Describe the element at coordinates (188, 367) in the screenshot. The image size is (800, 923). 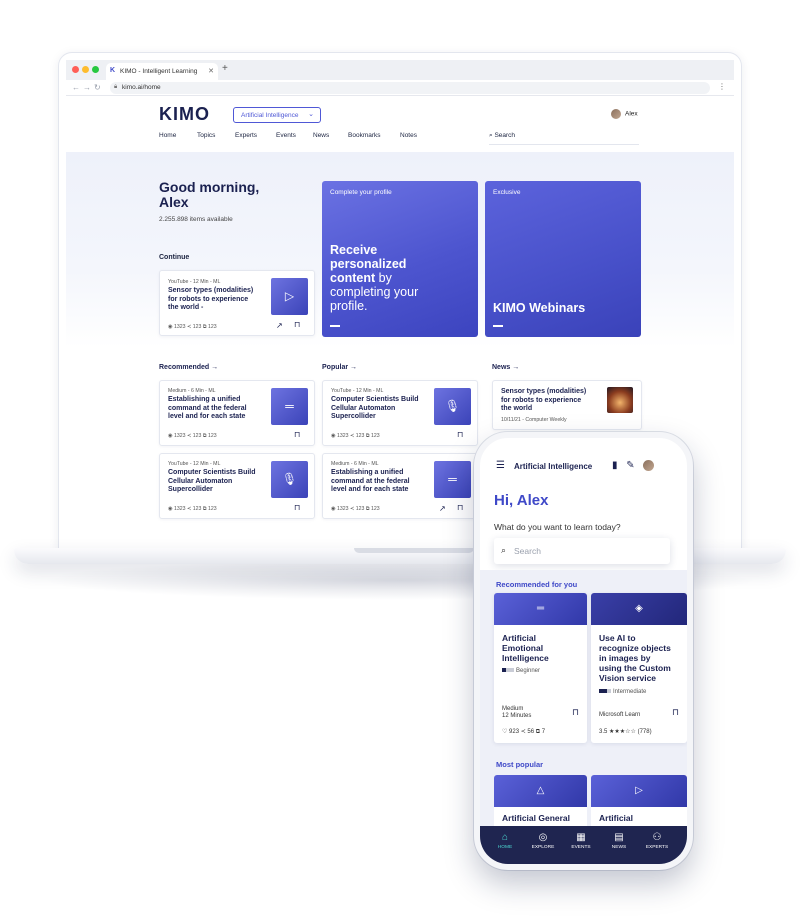
I see `section-recommended: Recommended →` at that location.